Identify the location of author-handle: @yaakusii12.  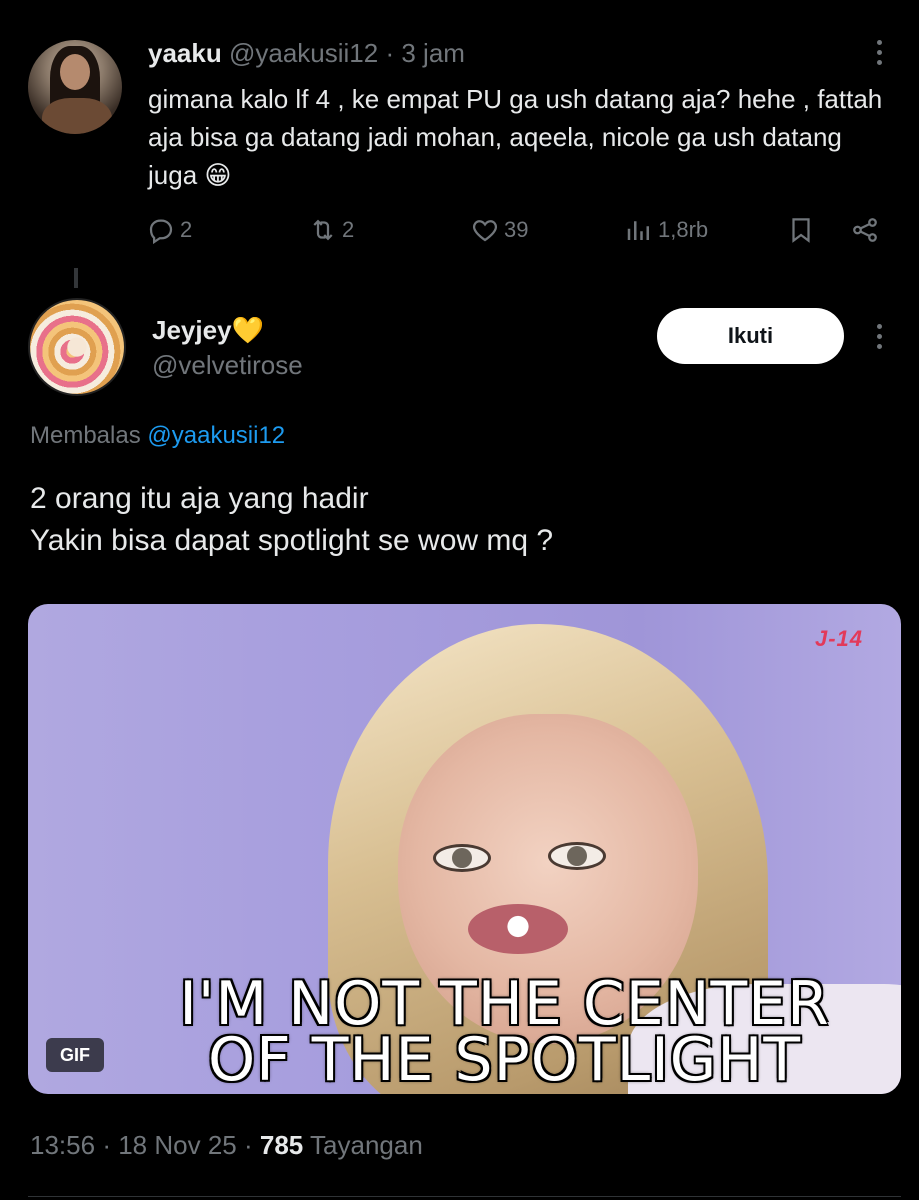
(303, 53).